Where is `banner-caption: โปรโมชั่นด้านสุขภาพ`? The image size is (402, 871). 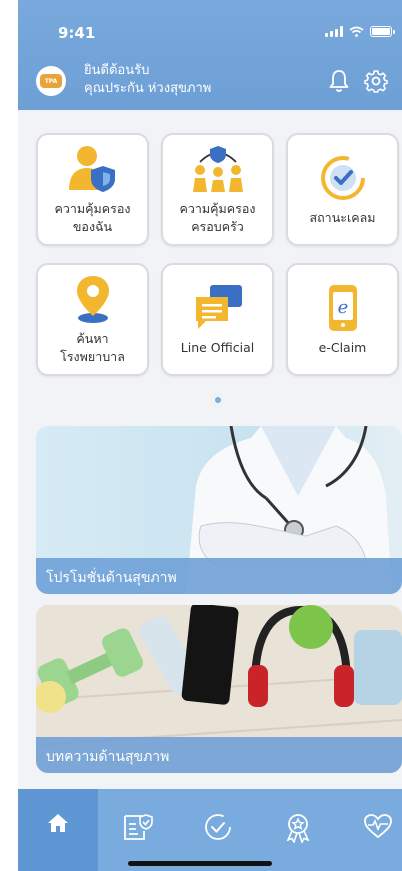 banner-caption: โปรโมชั่นด้านสุขภาพ is located at coordinates (219, 576).